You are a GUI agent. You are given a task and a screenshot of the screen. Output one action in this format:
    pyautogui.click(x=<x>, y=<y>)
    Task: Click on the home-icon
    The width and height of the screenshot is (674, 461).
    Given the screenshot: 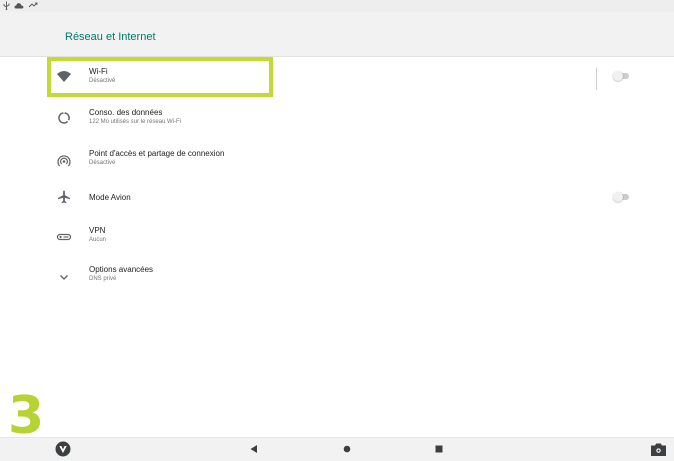 What is the action you would take?
    pyautogui.click(x=347, y=449)
    